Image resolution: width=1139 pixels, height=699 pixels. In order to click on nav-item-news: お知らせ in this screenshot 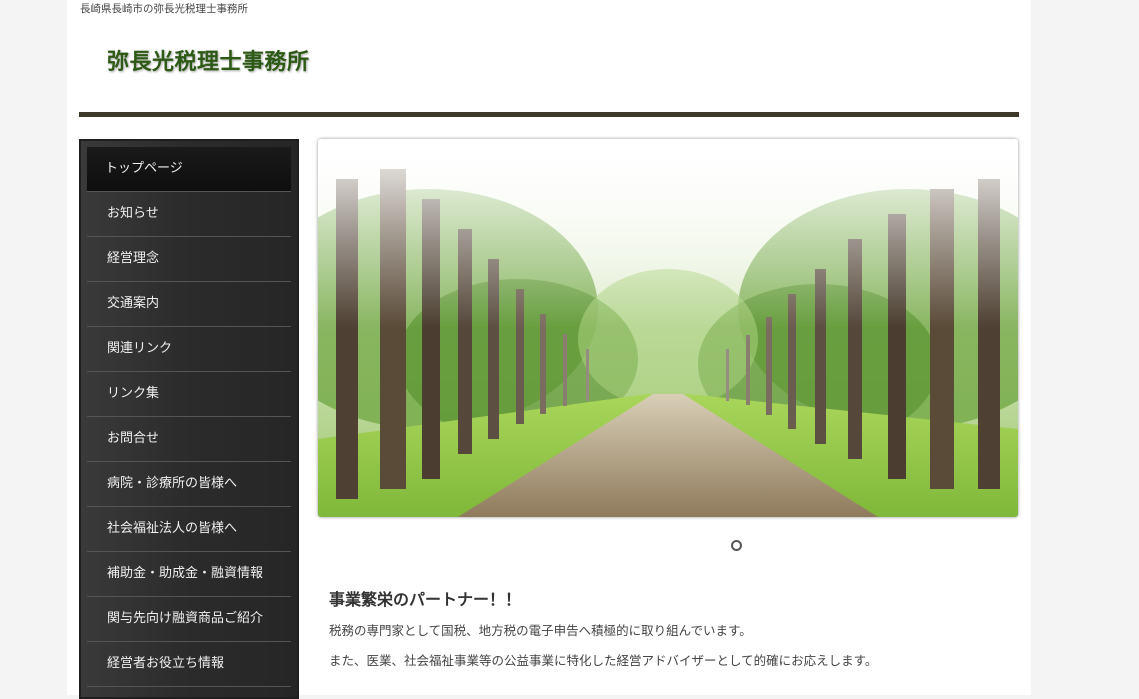, I will do `click(189, 214)`.